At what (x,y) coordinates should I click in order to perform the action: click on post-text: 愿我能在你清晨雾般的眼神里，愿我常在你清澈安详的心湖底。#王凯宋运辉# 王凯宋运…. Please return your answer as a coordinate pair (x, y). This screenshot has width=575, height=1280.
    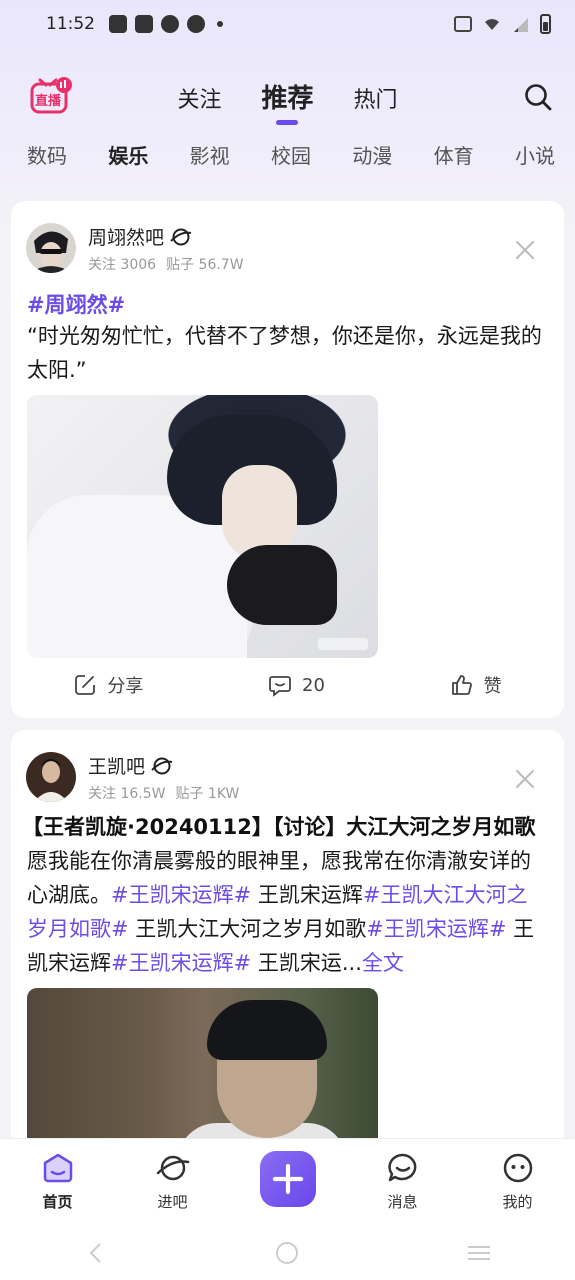
    Looking at the image, I should click on (287, 912).